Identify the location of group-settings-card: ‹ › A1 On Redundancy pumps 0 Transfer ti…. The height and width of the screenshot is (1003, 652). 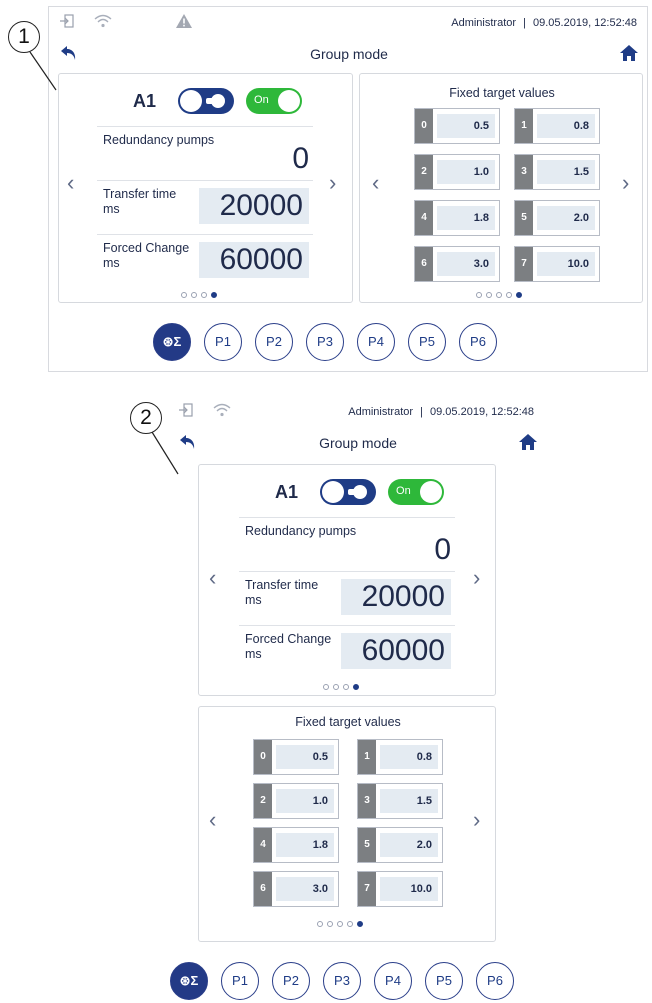
(347, 580).